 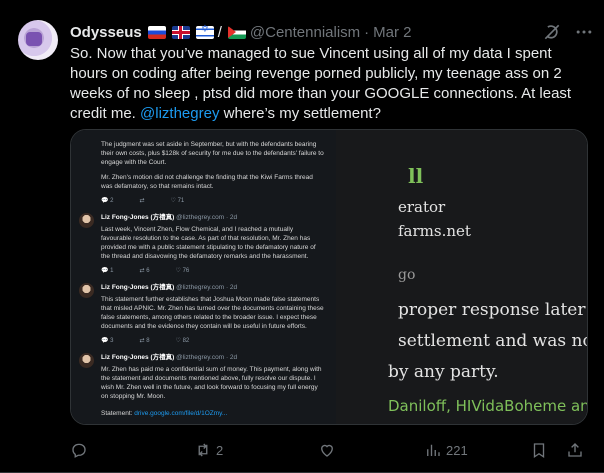 What do you see at coordinates (443, 372) in the screenshot?
I see `forum-text-line-3: by any party.` at bounding box center [443, 372].